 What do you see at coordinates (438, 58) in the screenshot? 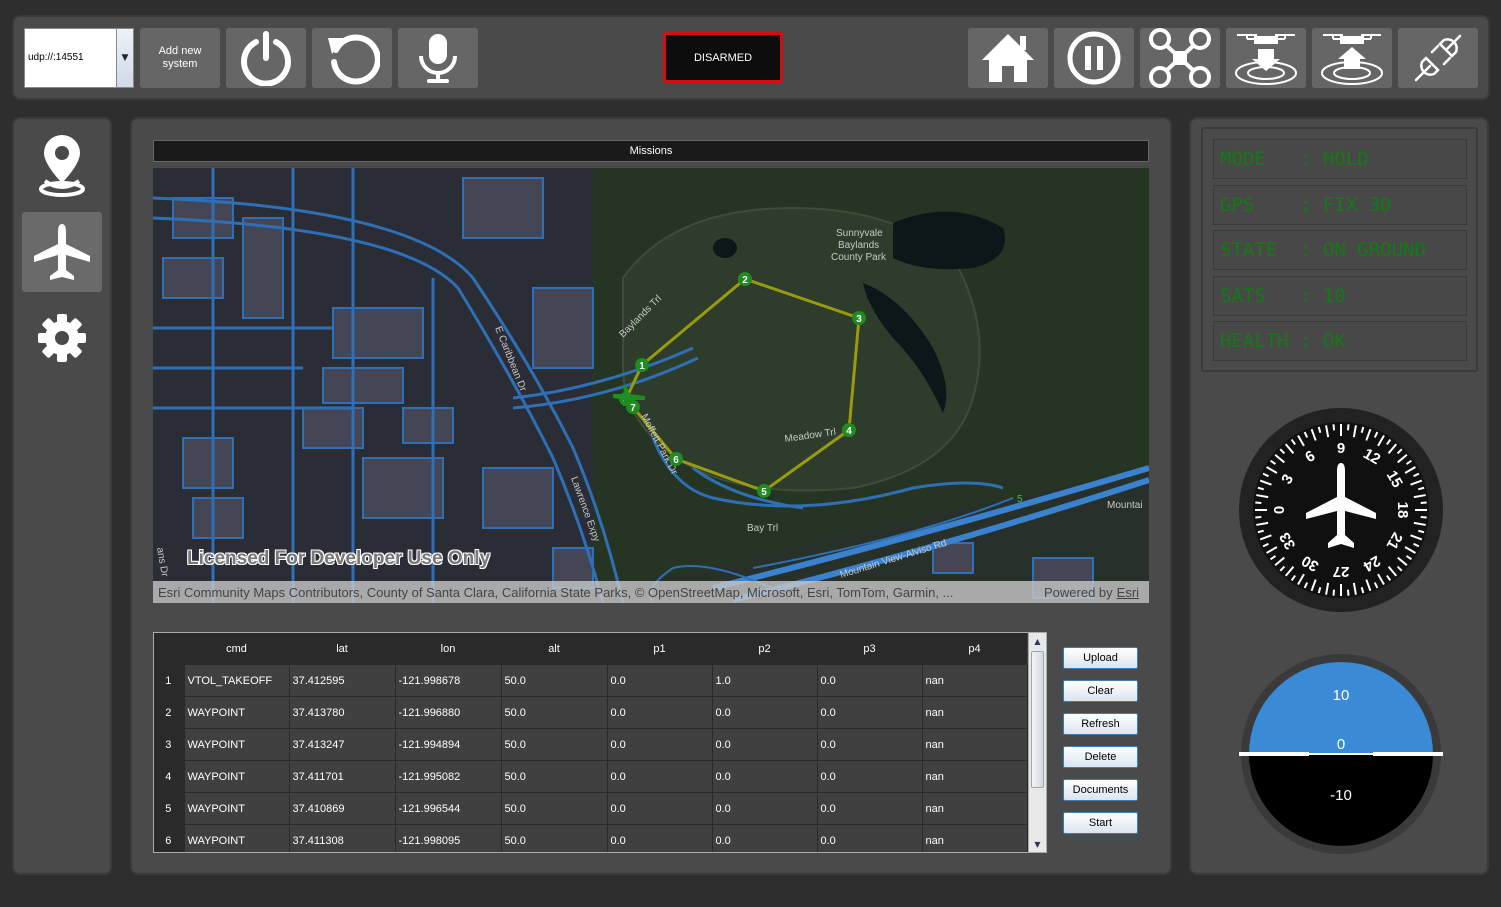
I see `microphone-button` at bounding box center [438, 58].